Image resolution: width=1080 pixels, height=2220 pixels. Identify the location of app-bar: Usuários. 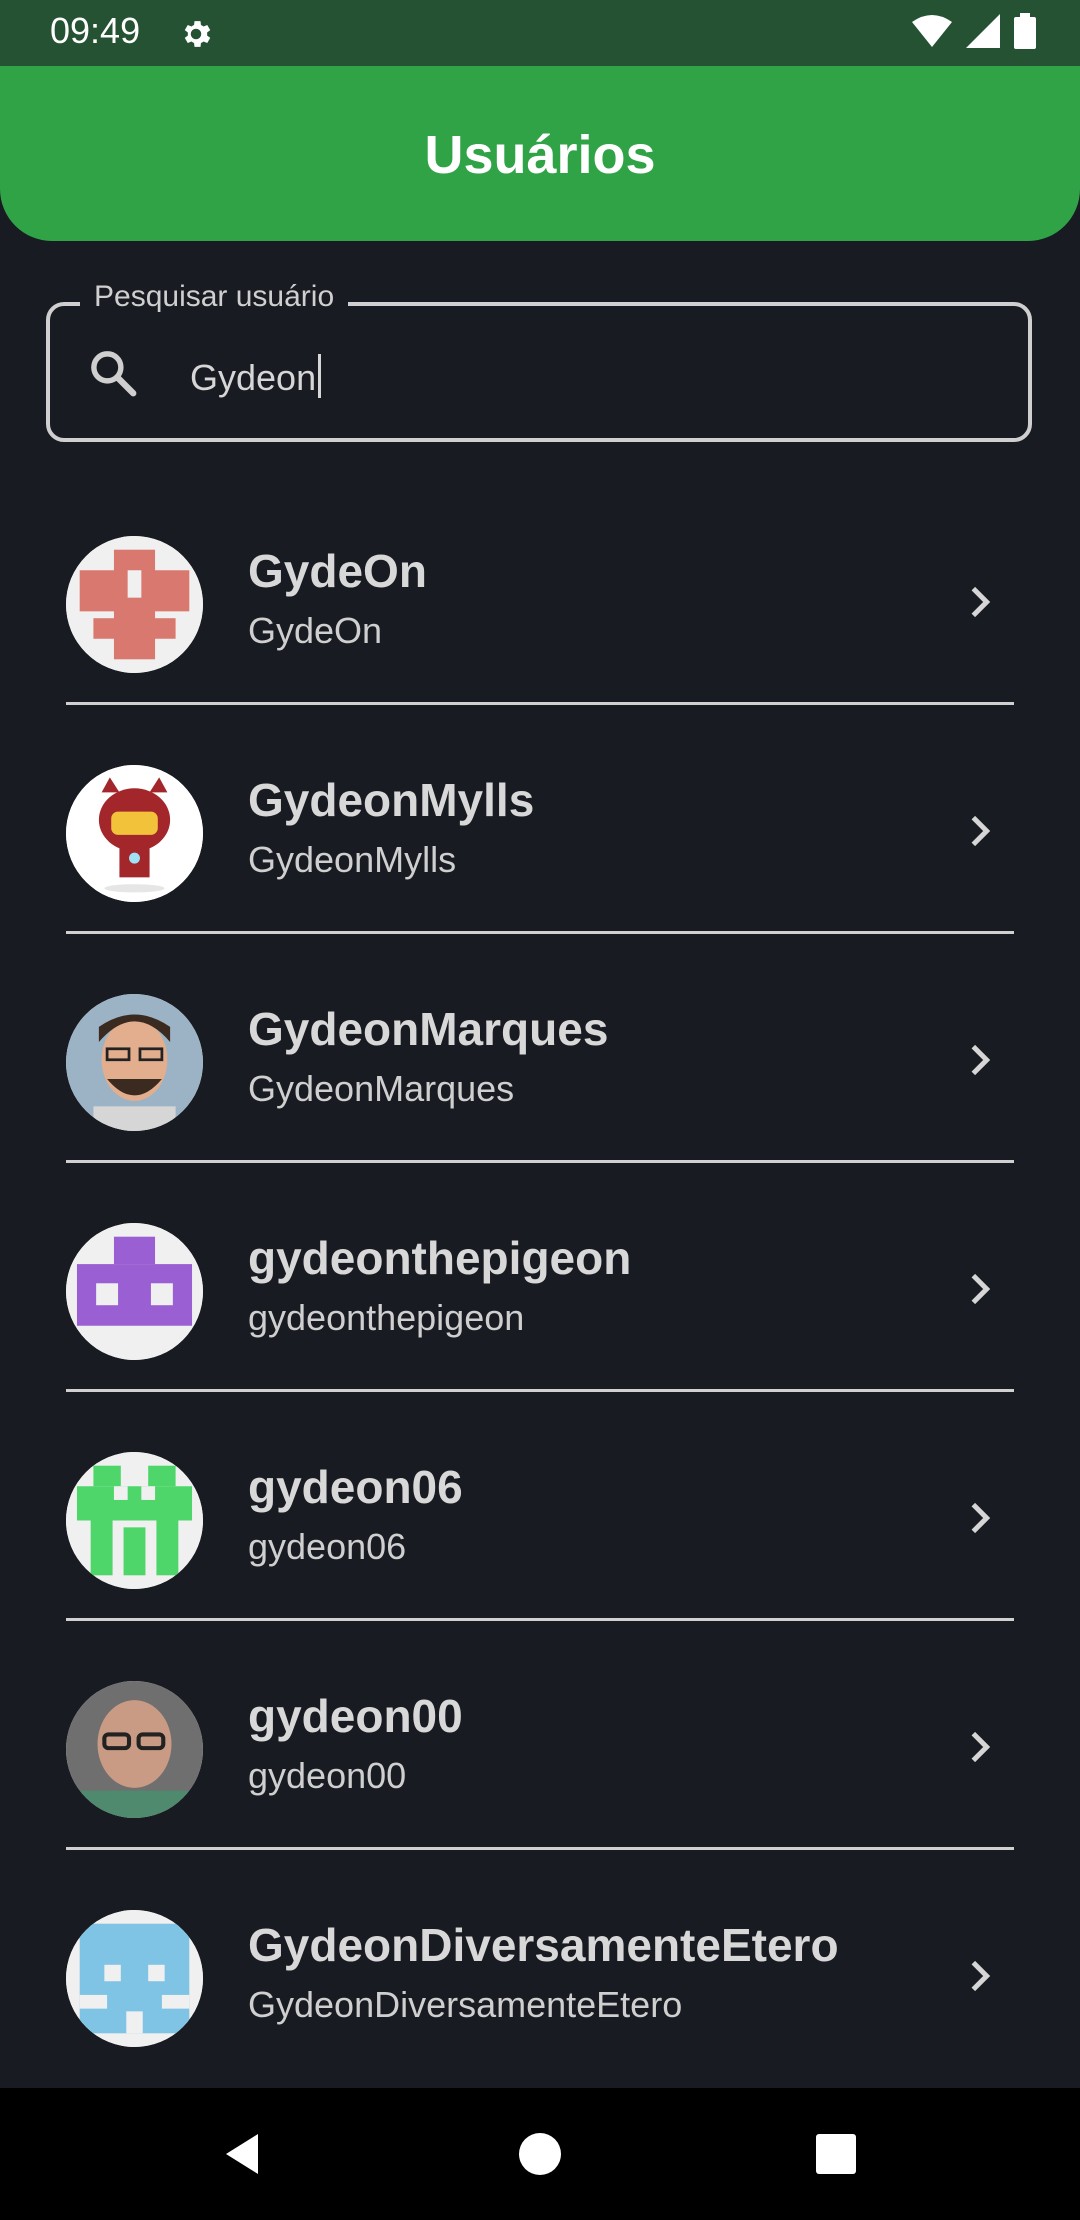
(540, 153).